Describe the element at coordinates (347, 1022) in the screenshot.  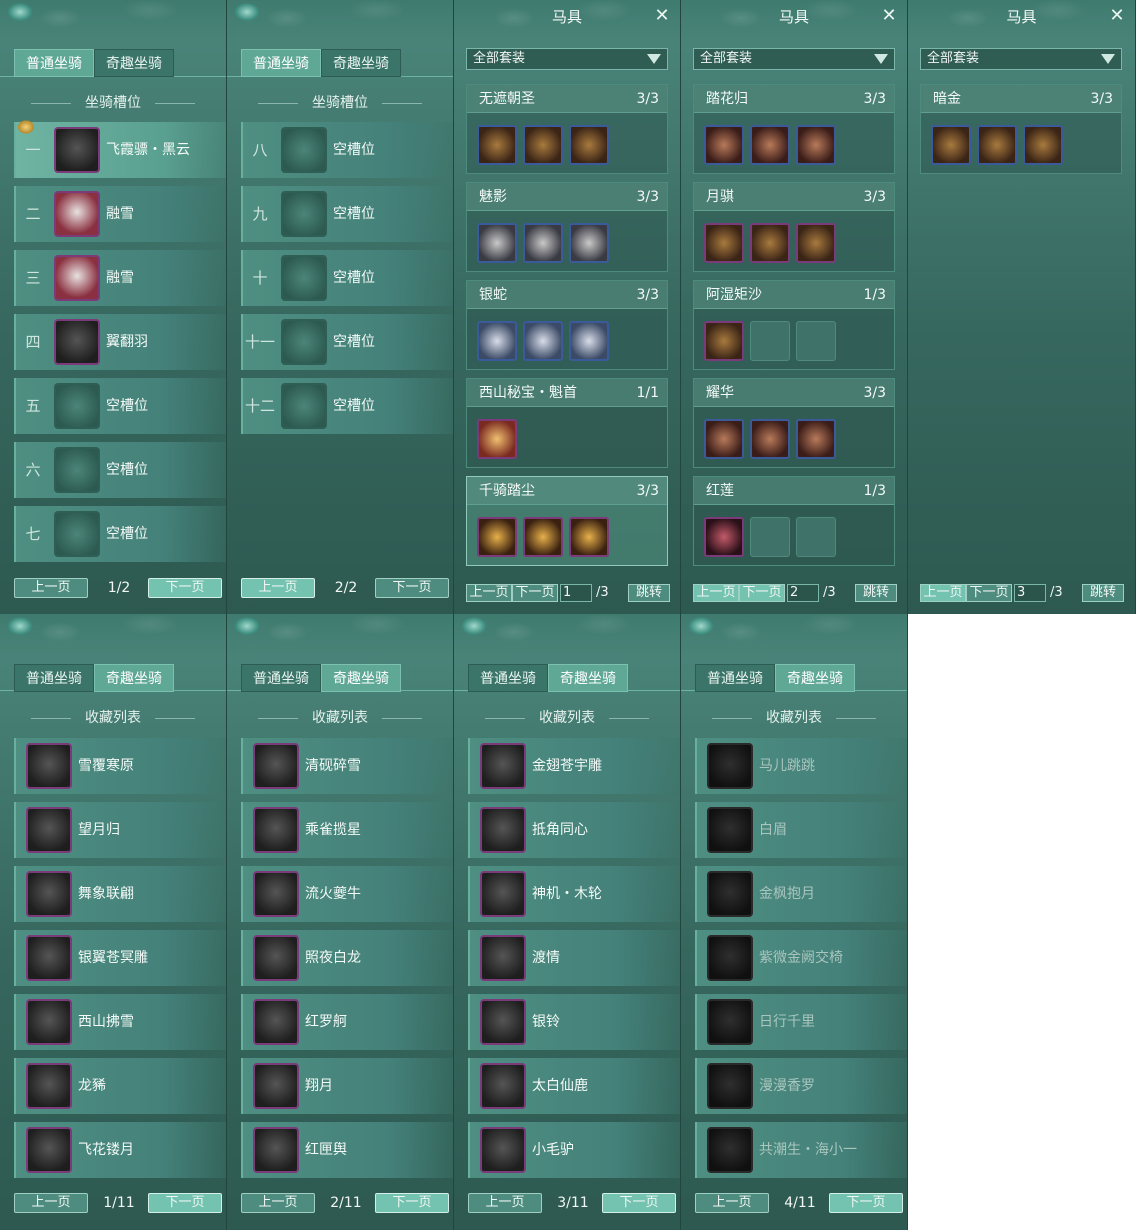
I see `collection-item: 红罗舸` at that location.